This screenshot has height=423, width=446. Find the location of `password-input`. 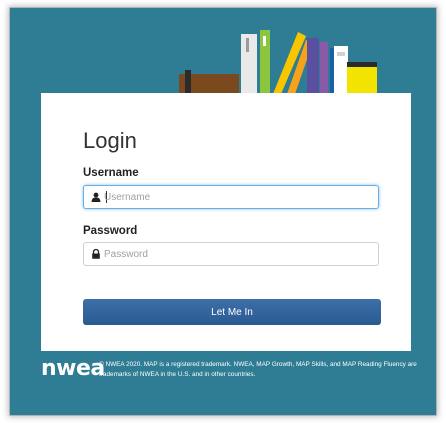

password-input is located at coordinates (239, 254).